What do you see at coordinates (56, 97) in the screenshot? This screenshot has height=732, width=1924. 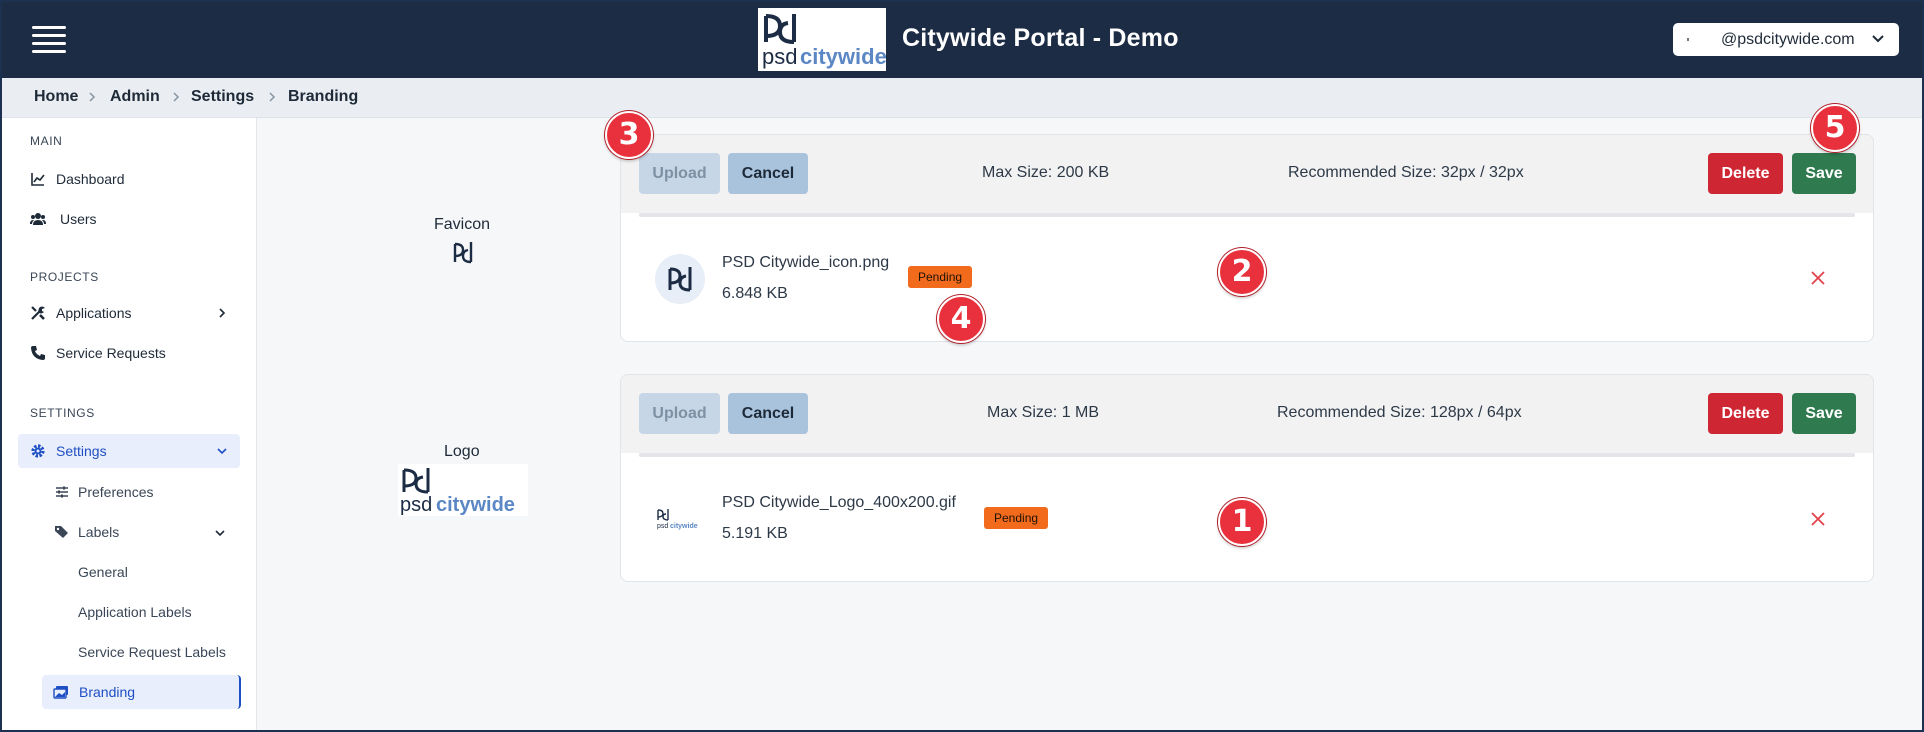 I see `breadcrumb-home: Home` at bounding box center [56, 97].